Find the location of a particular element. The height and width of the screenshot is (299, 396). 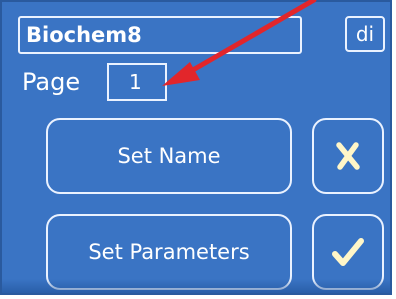

page-number-field: 1 is located at coordinates (137, 82).